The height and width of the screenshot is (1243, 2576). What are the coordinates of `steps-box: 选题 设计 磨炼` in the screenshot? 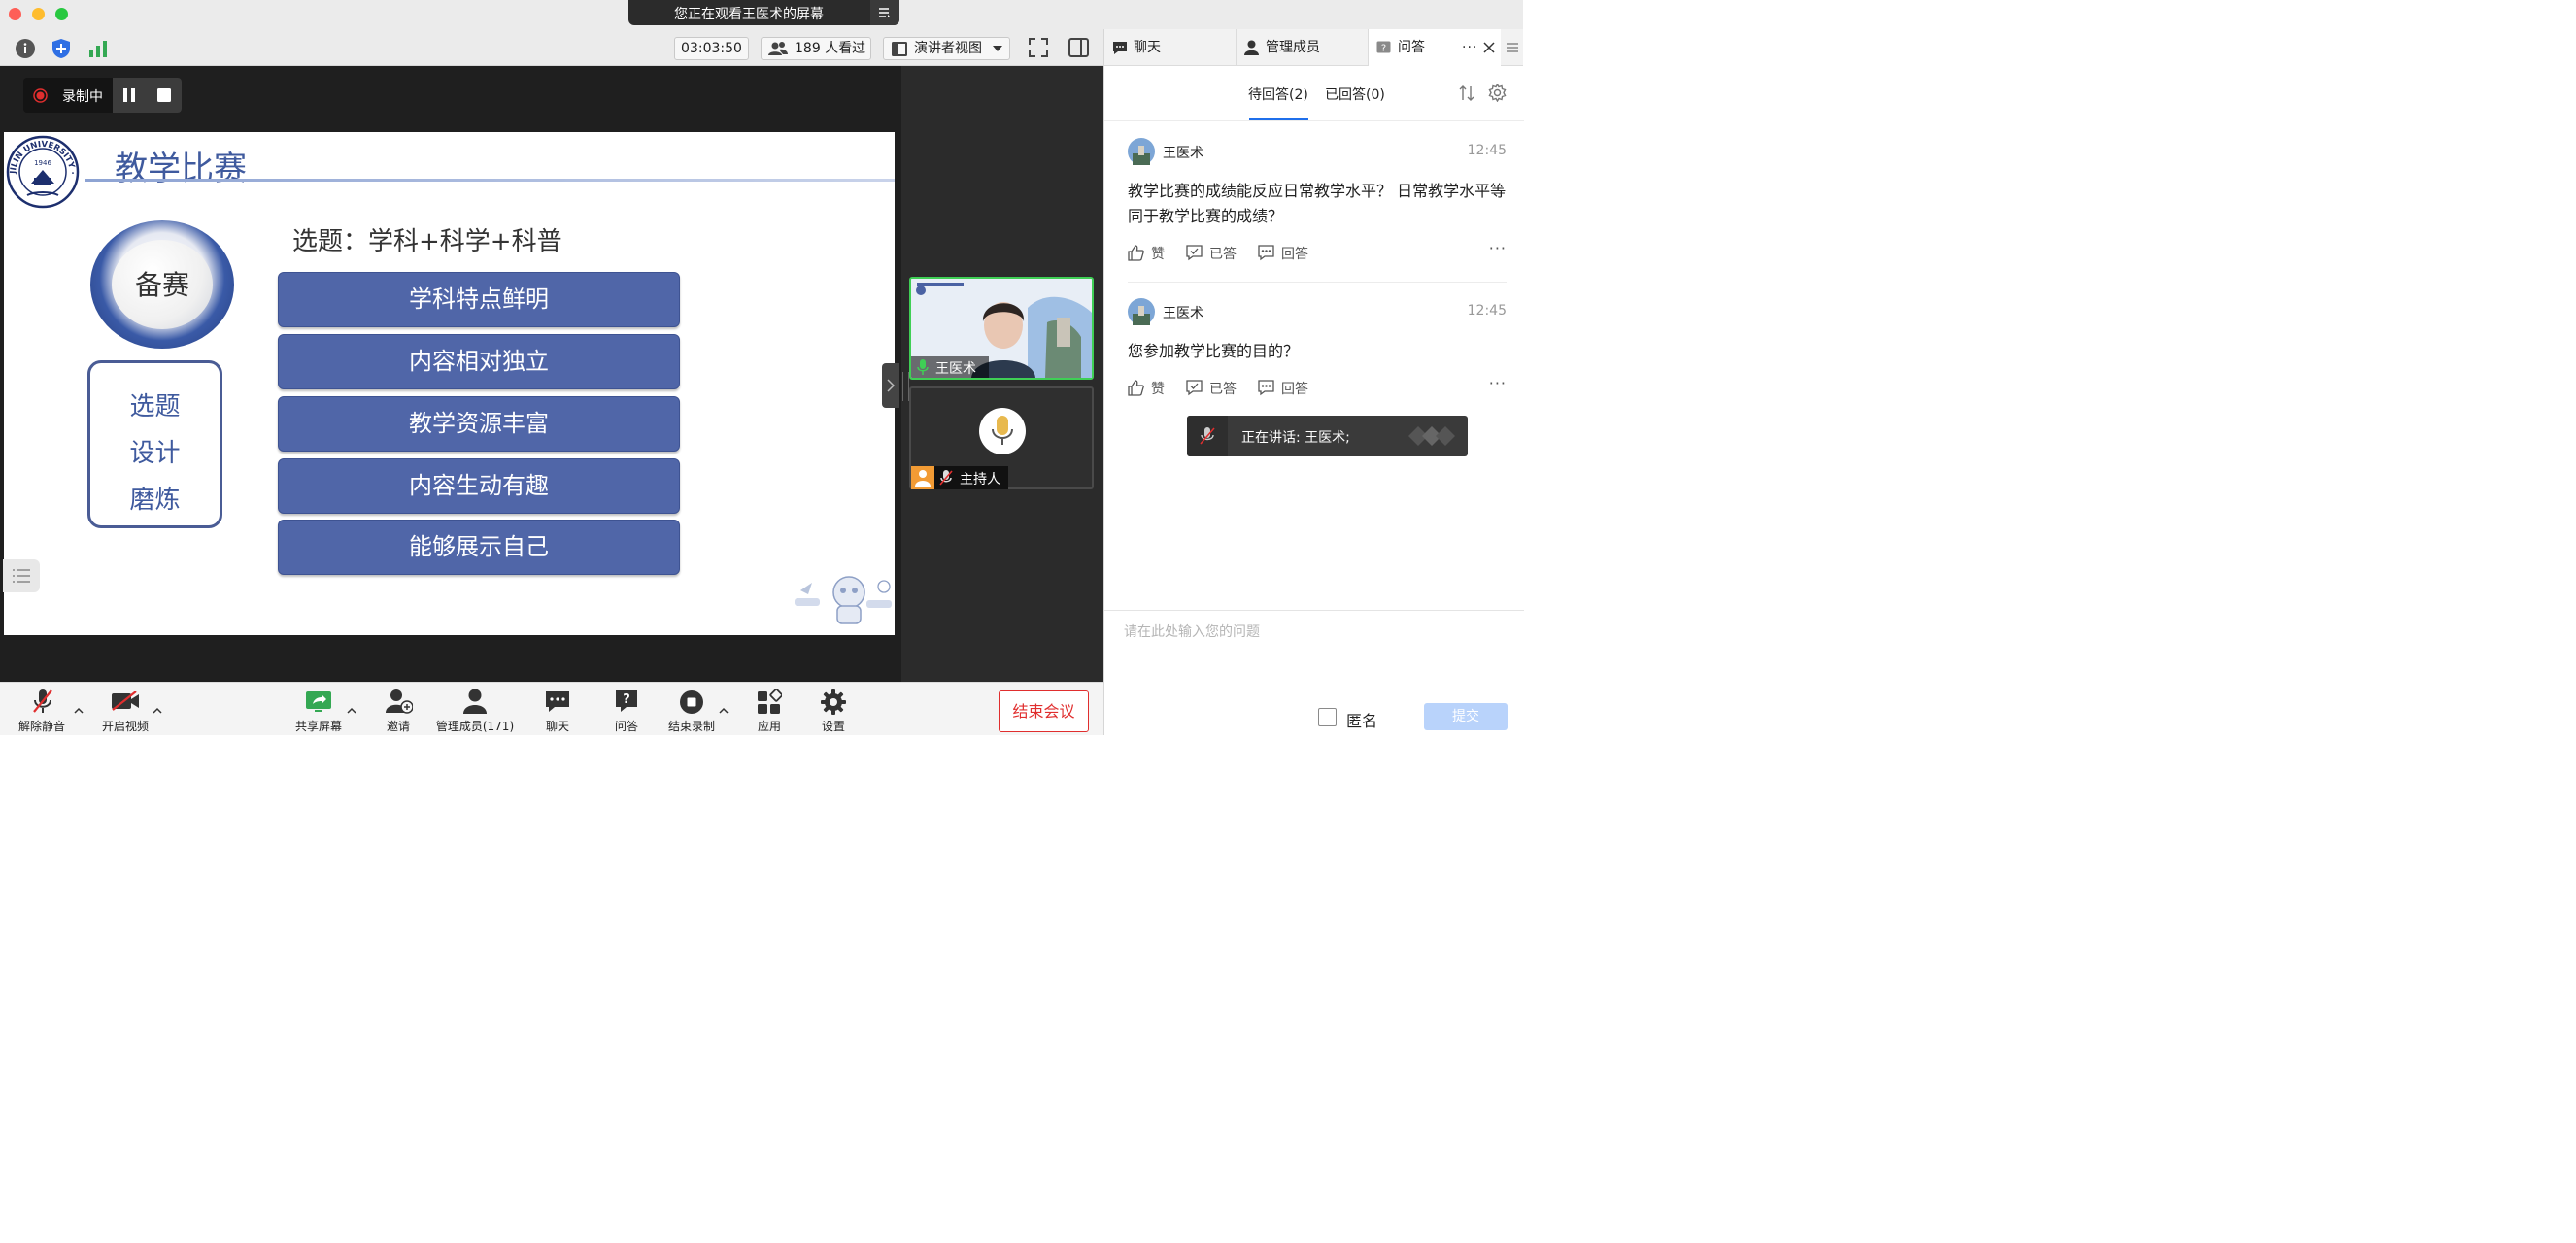 It's located at (154, 444).